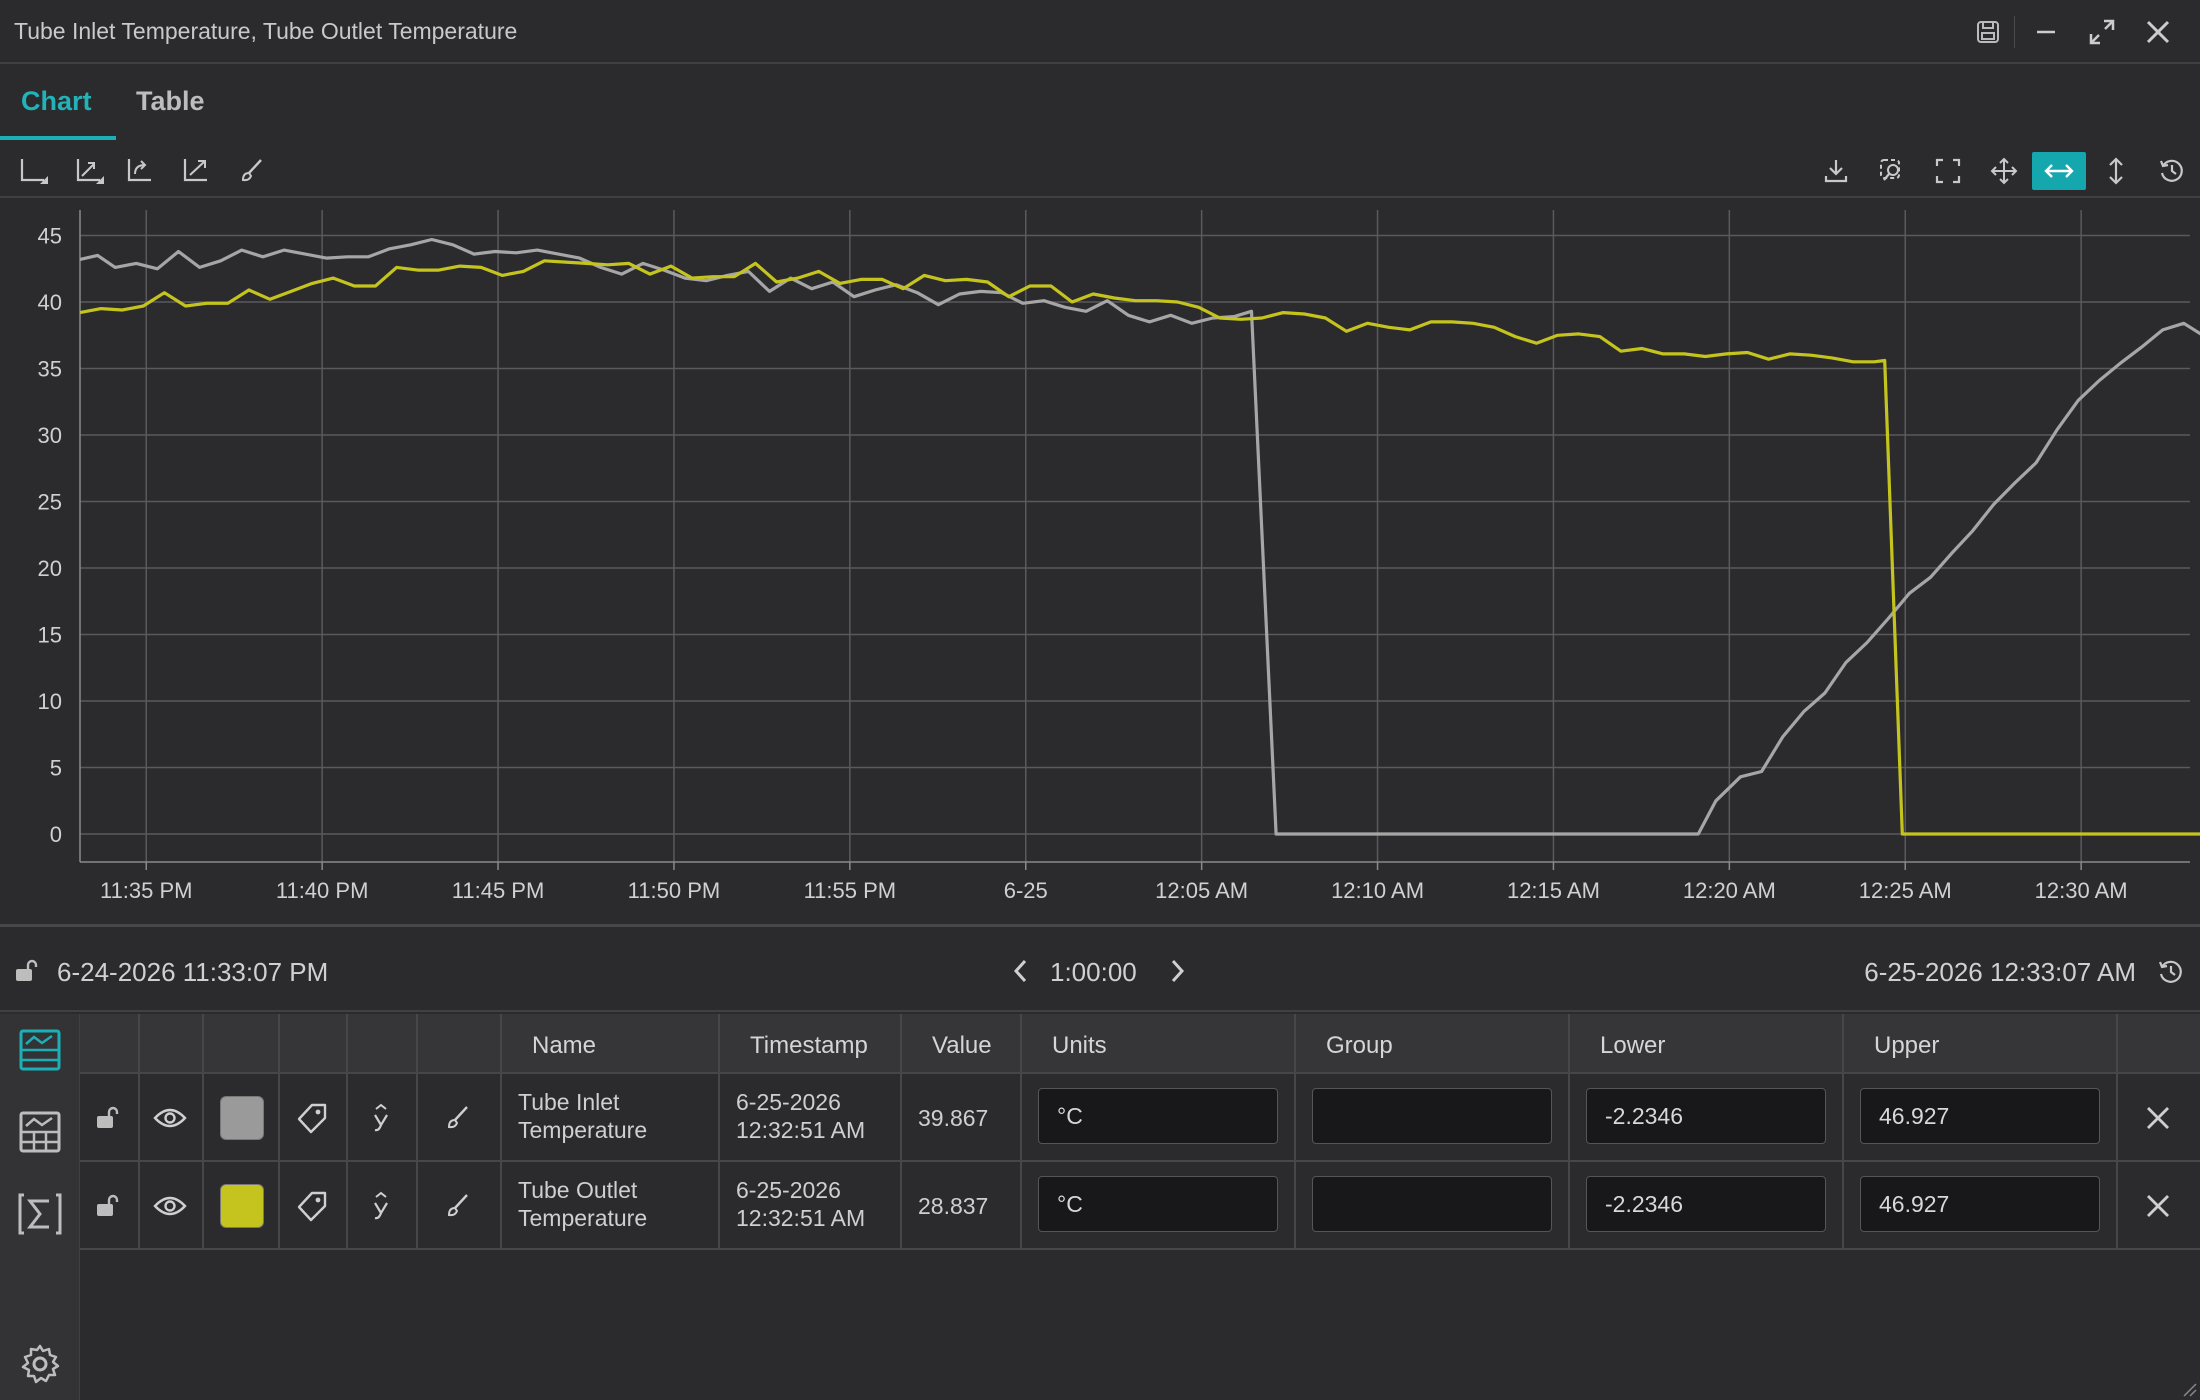 This screenshot has height=1400, width=2200. Describe the element at coordinates (801, 1218) in the screenshot. I see `timestamp-time: 12:32:51 AM` at that location.